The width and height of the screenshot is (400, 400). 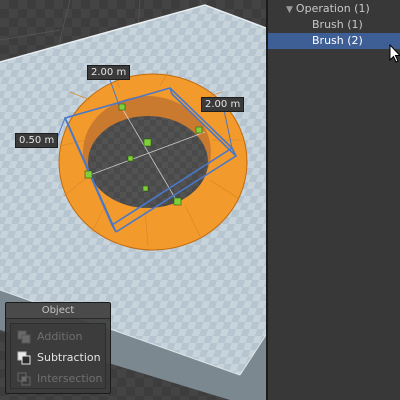 What do you see at coordinates (337, 24) in the screenshot?
I see `tree-item-brush-1-label: Brush (1)` at bounding box center [337, 24].